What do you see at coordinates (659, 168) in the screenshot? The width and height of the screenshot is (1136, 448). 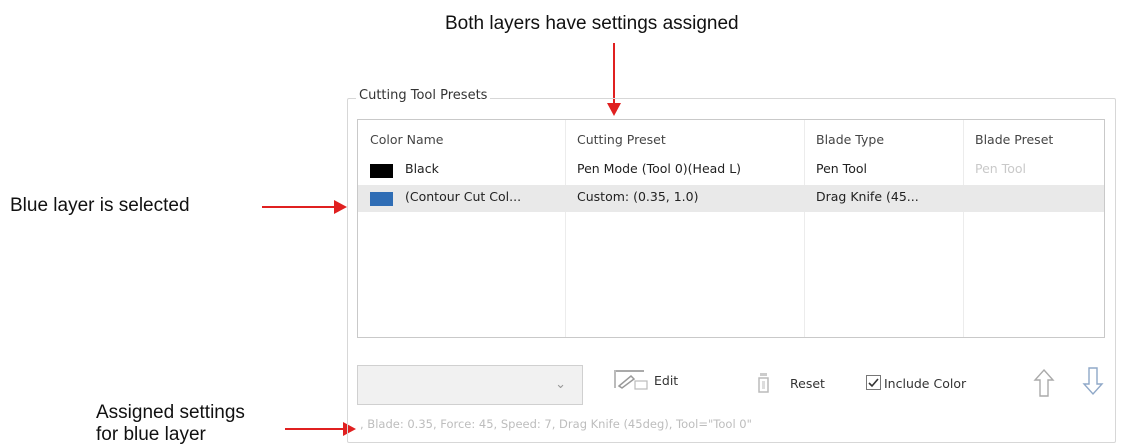 I see `row-cutting-preset: Pen Mode (Tool 0)(Head L)` at bounding box center [659, 168].